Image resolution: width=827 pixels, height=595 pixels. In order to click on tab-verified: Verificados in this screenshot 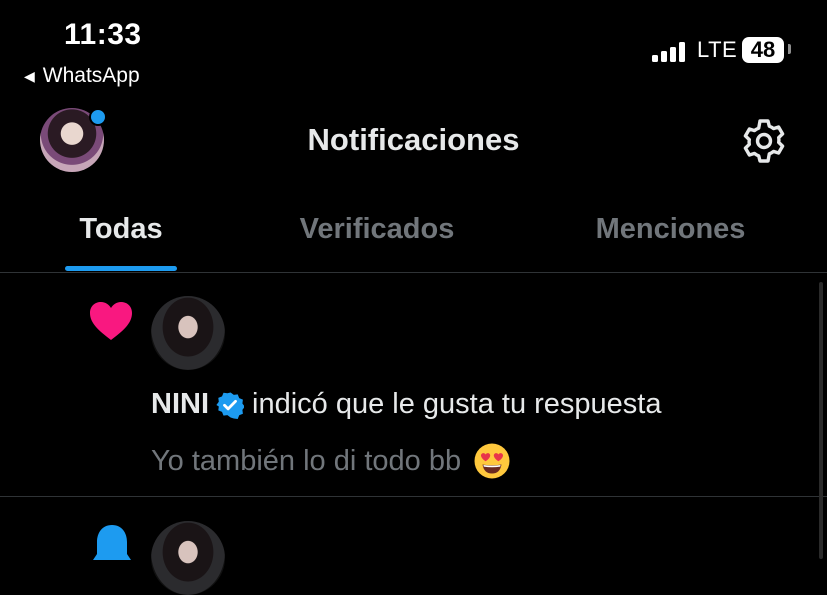, I will do `click(377, 239)`.